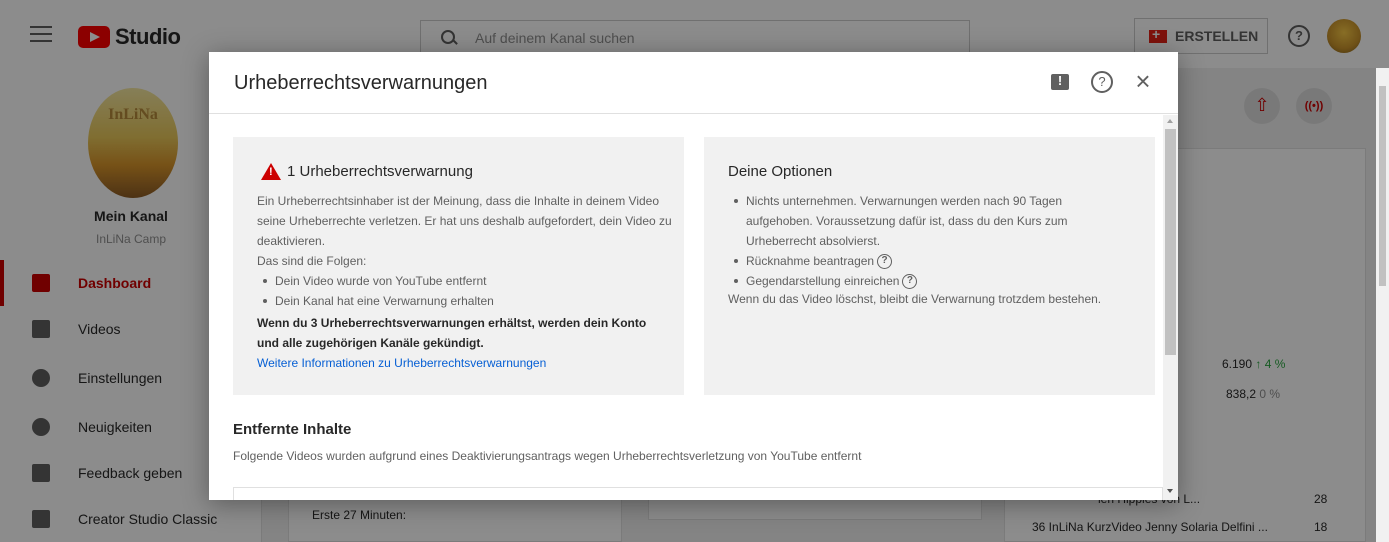 The height and width of the screenshot is (542, 1389). I want to click on list-item: Dein Video wurde von YouTube entfernt, so click(467, 281).